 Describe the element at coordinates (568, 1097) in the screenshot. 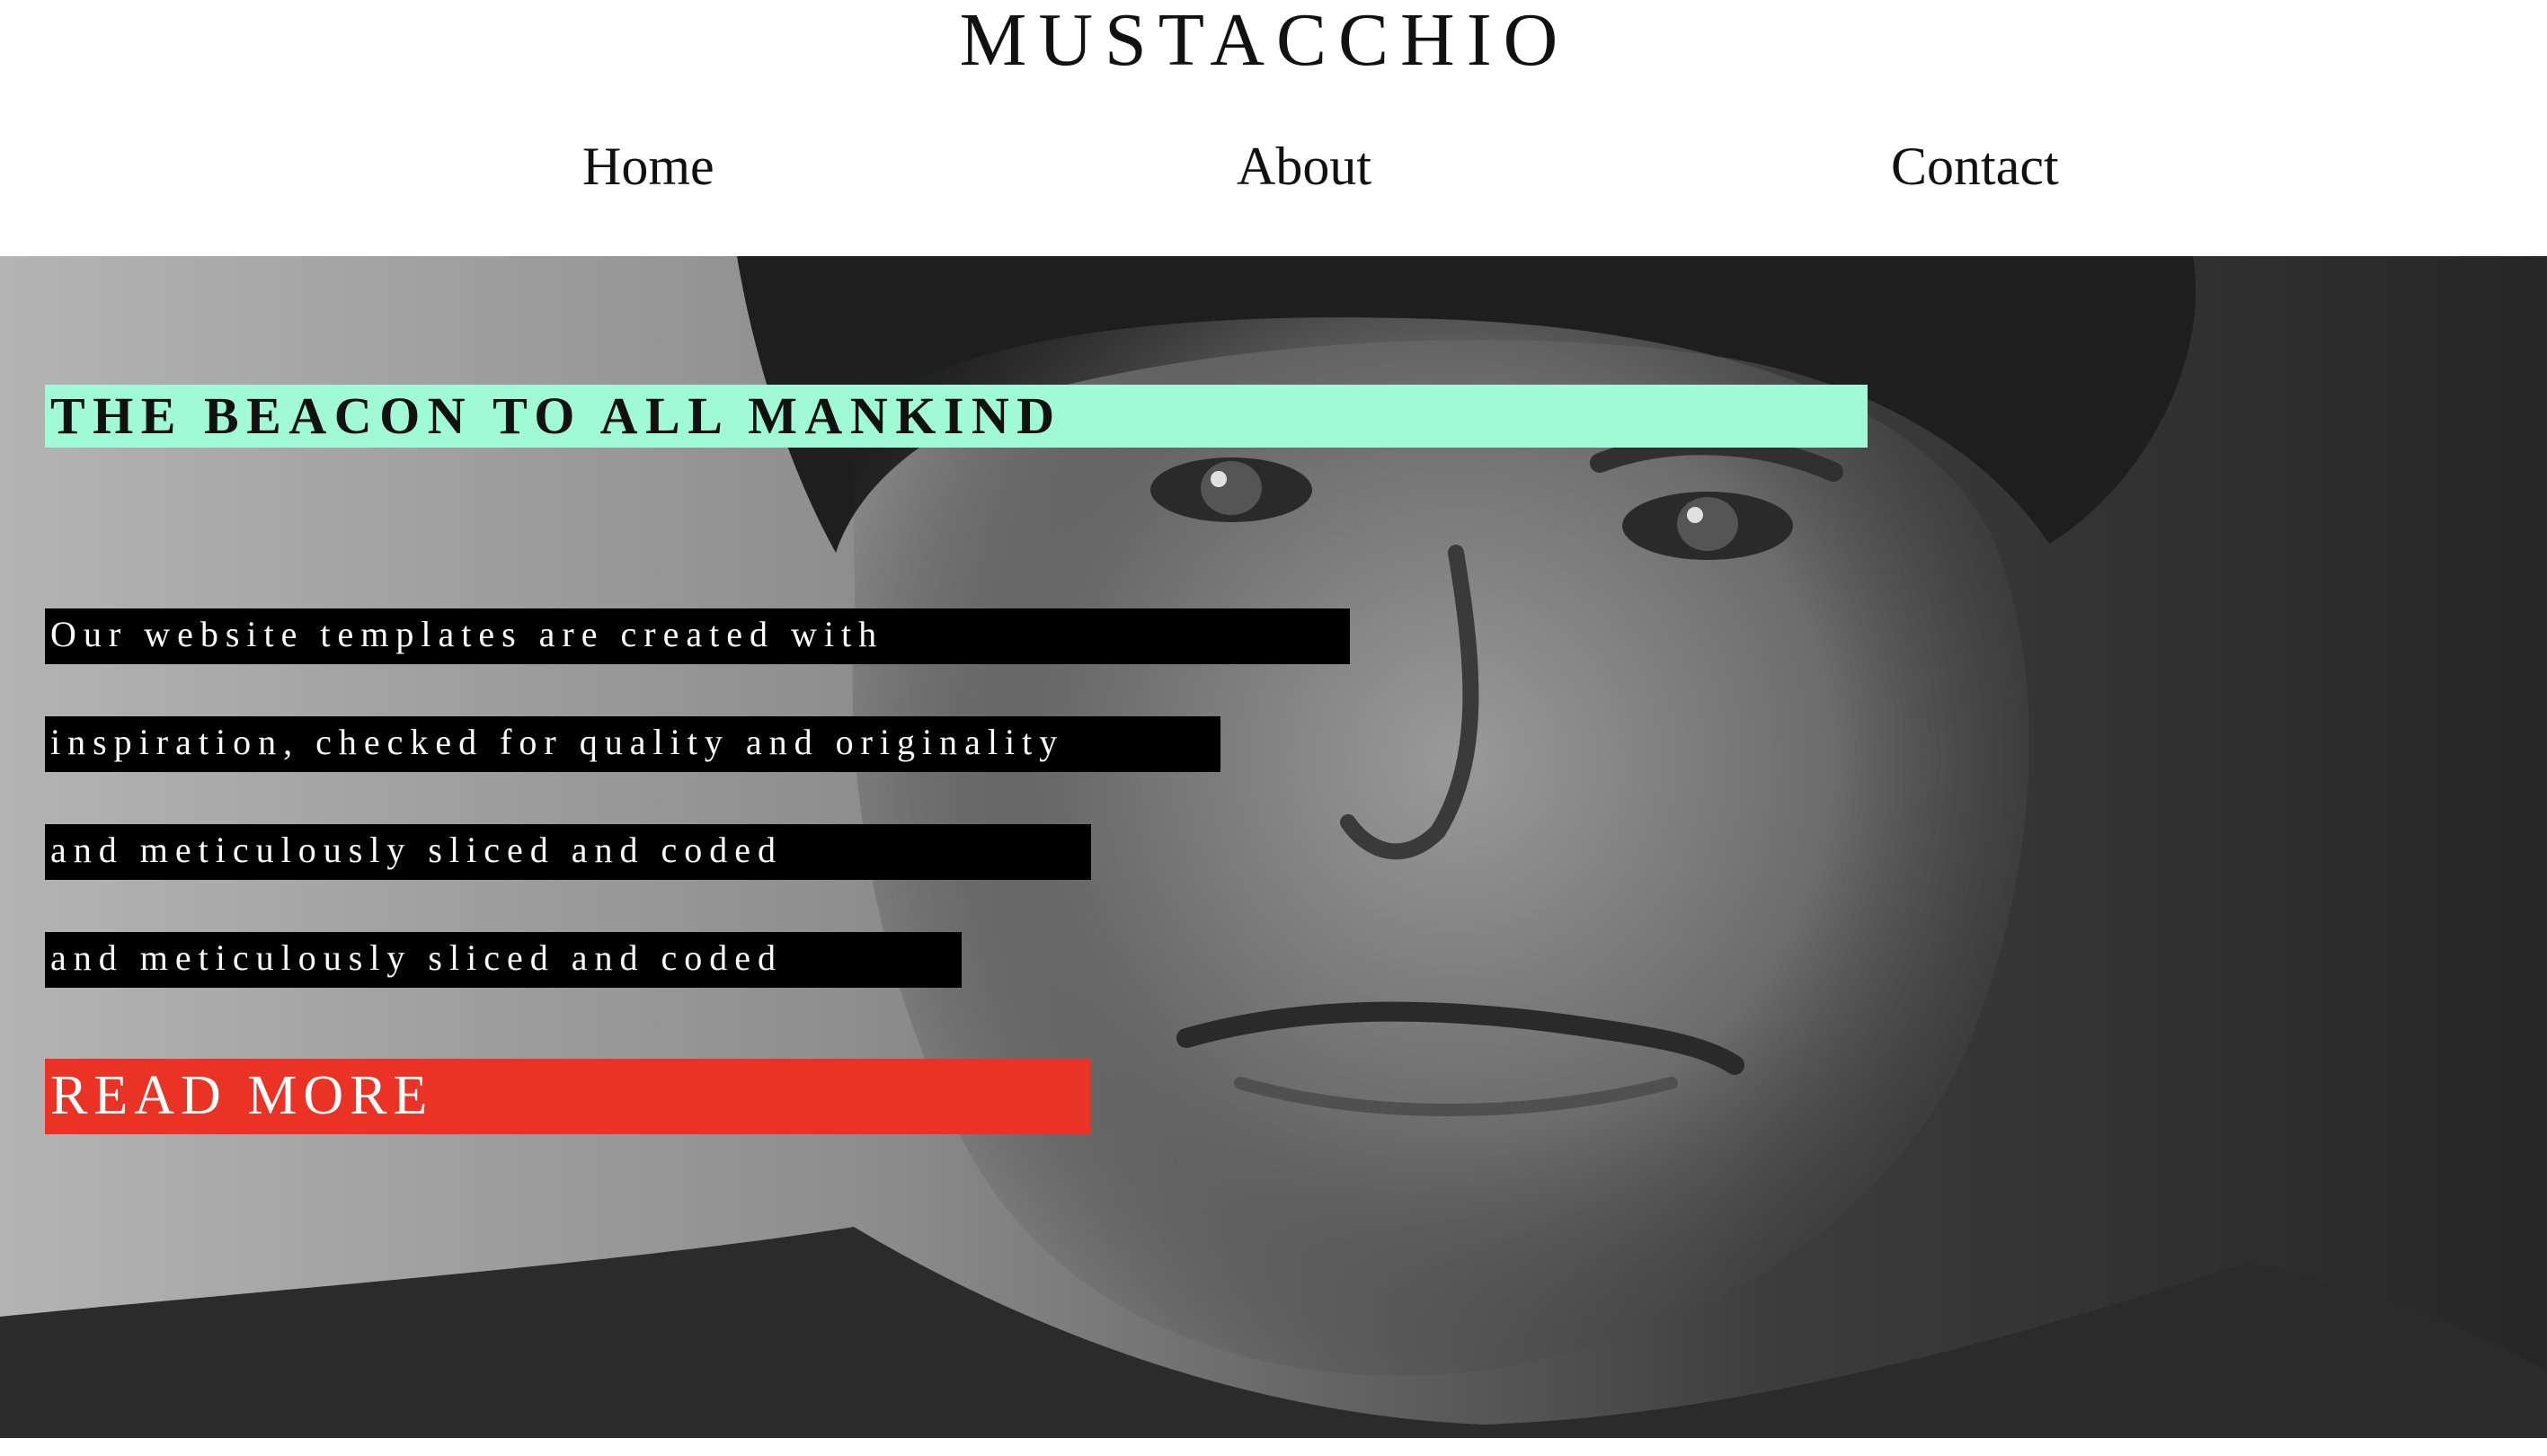

I see `read-more-button: READ MORE` at that location.